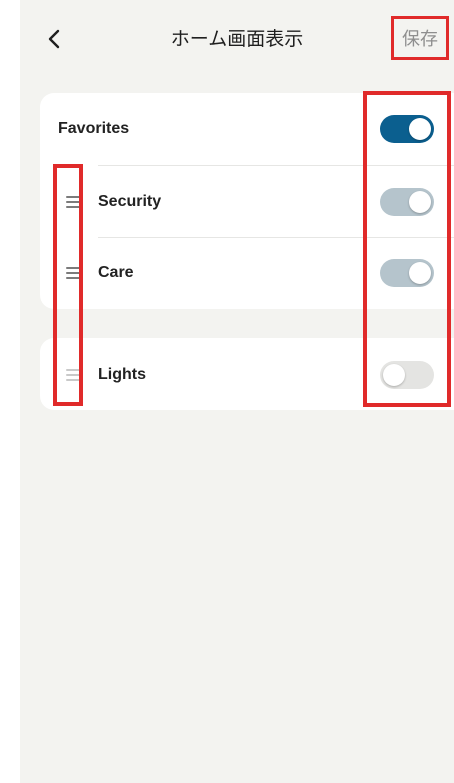 The height and width of the screenshot is (783, 454). Describe the element at coordinates (407, 273) in the screenshot. I see `care-toggle` at that location.